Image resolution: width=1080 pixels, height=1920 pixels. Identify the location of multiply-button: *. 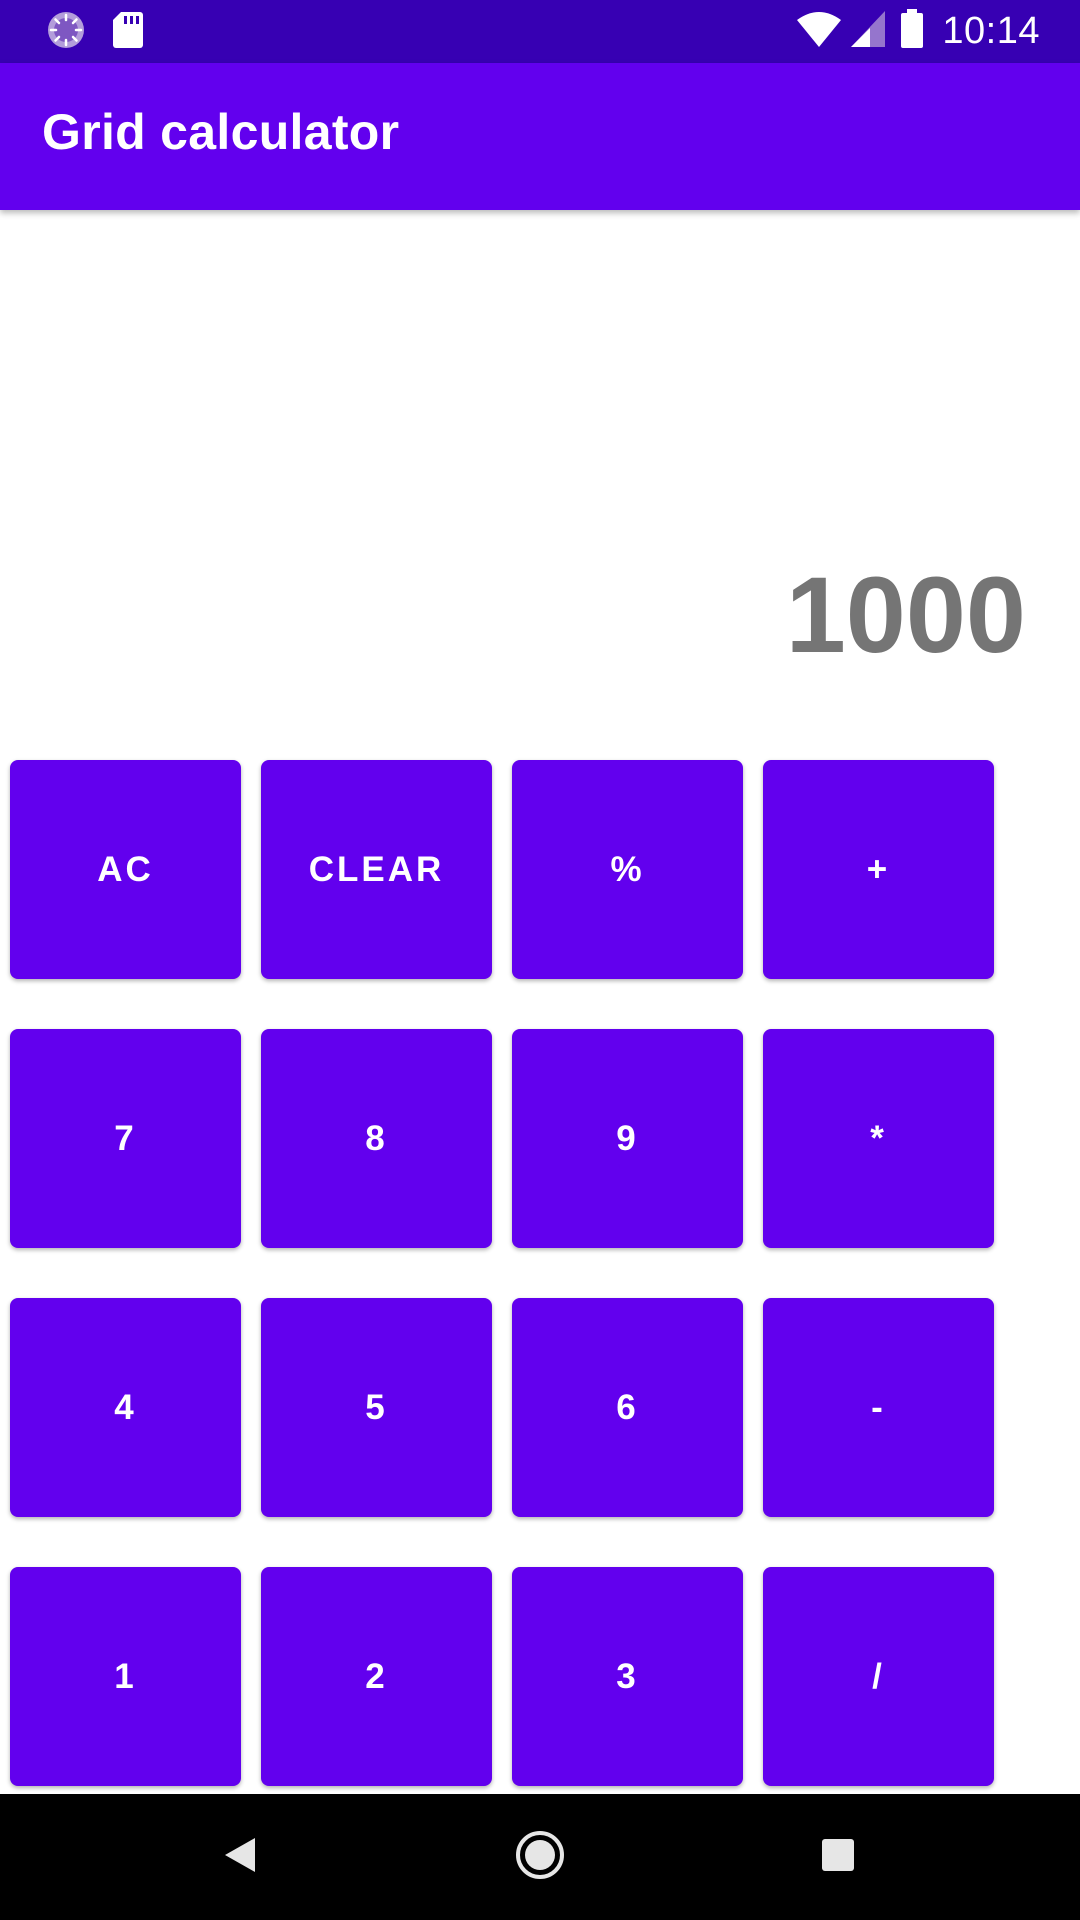
(878, 1138).